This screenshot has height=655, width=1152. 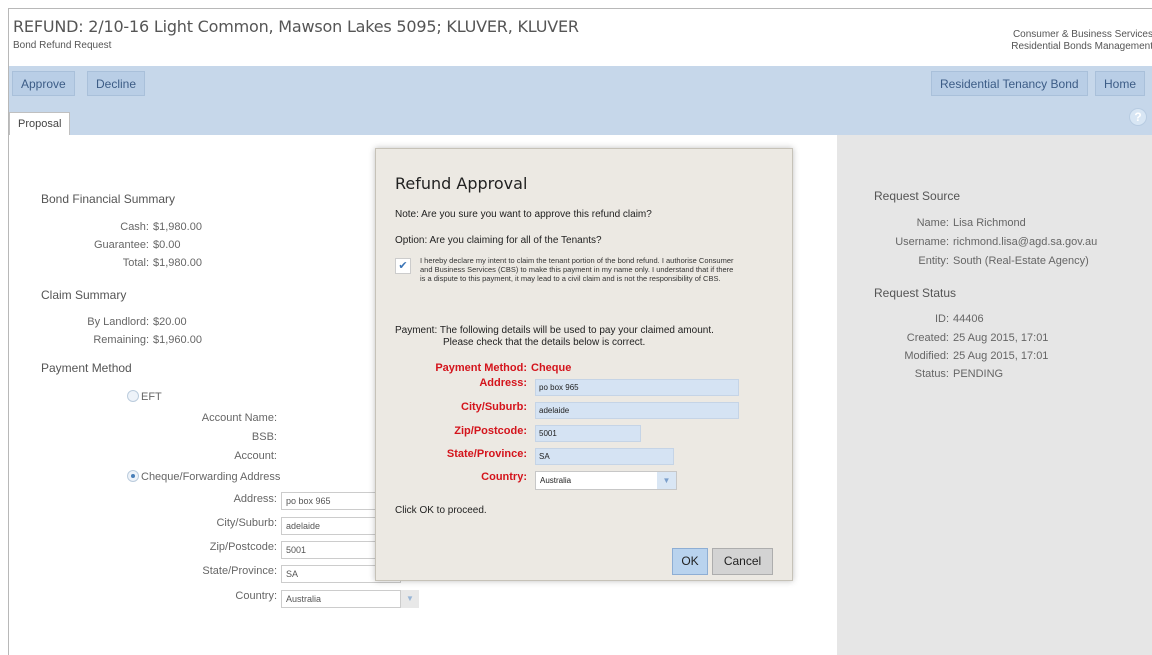 What do you see at coordinates (177, 227) in the screenshot?
I see `cash-value: $1,980.00` at bounding box center [177, 227].